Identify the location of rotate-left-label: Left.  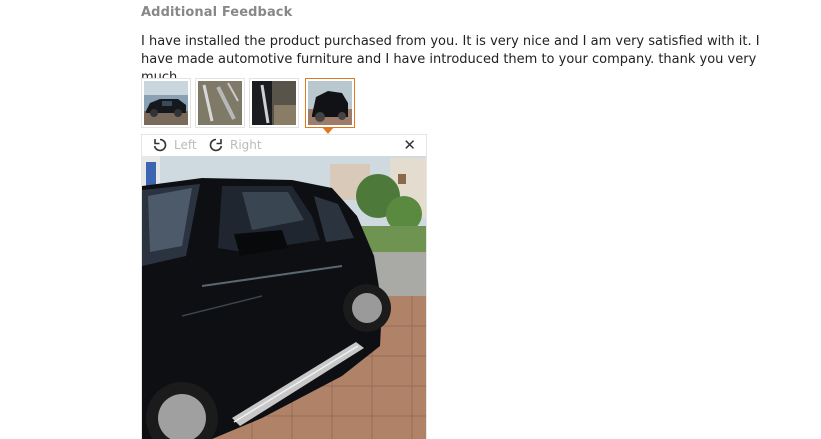
(185, 145).